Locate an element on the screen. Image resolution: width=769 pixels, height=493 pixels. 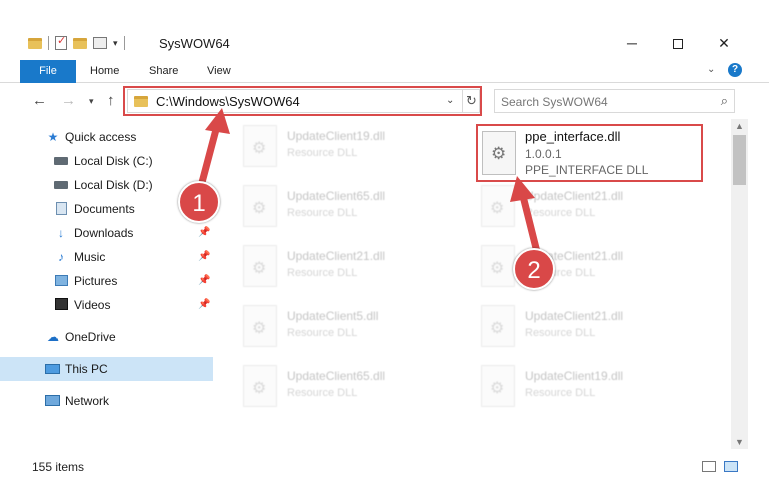
title-bar: ▾ SysWOW64 ─ ✕ is located at coordinates (384, 43).